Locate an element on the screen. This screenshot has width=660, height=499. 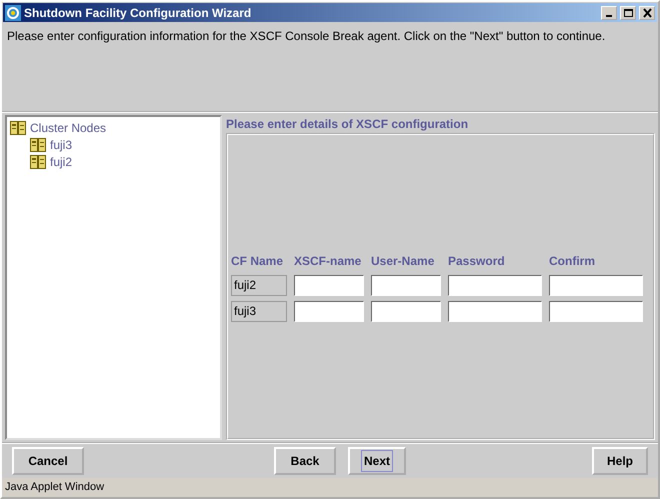
wizard-button: Cancel is located at coordinates (48, 461).